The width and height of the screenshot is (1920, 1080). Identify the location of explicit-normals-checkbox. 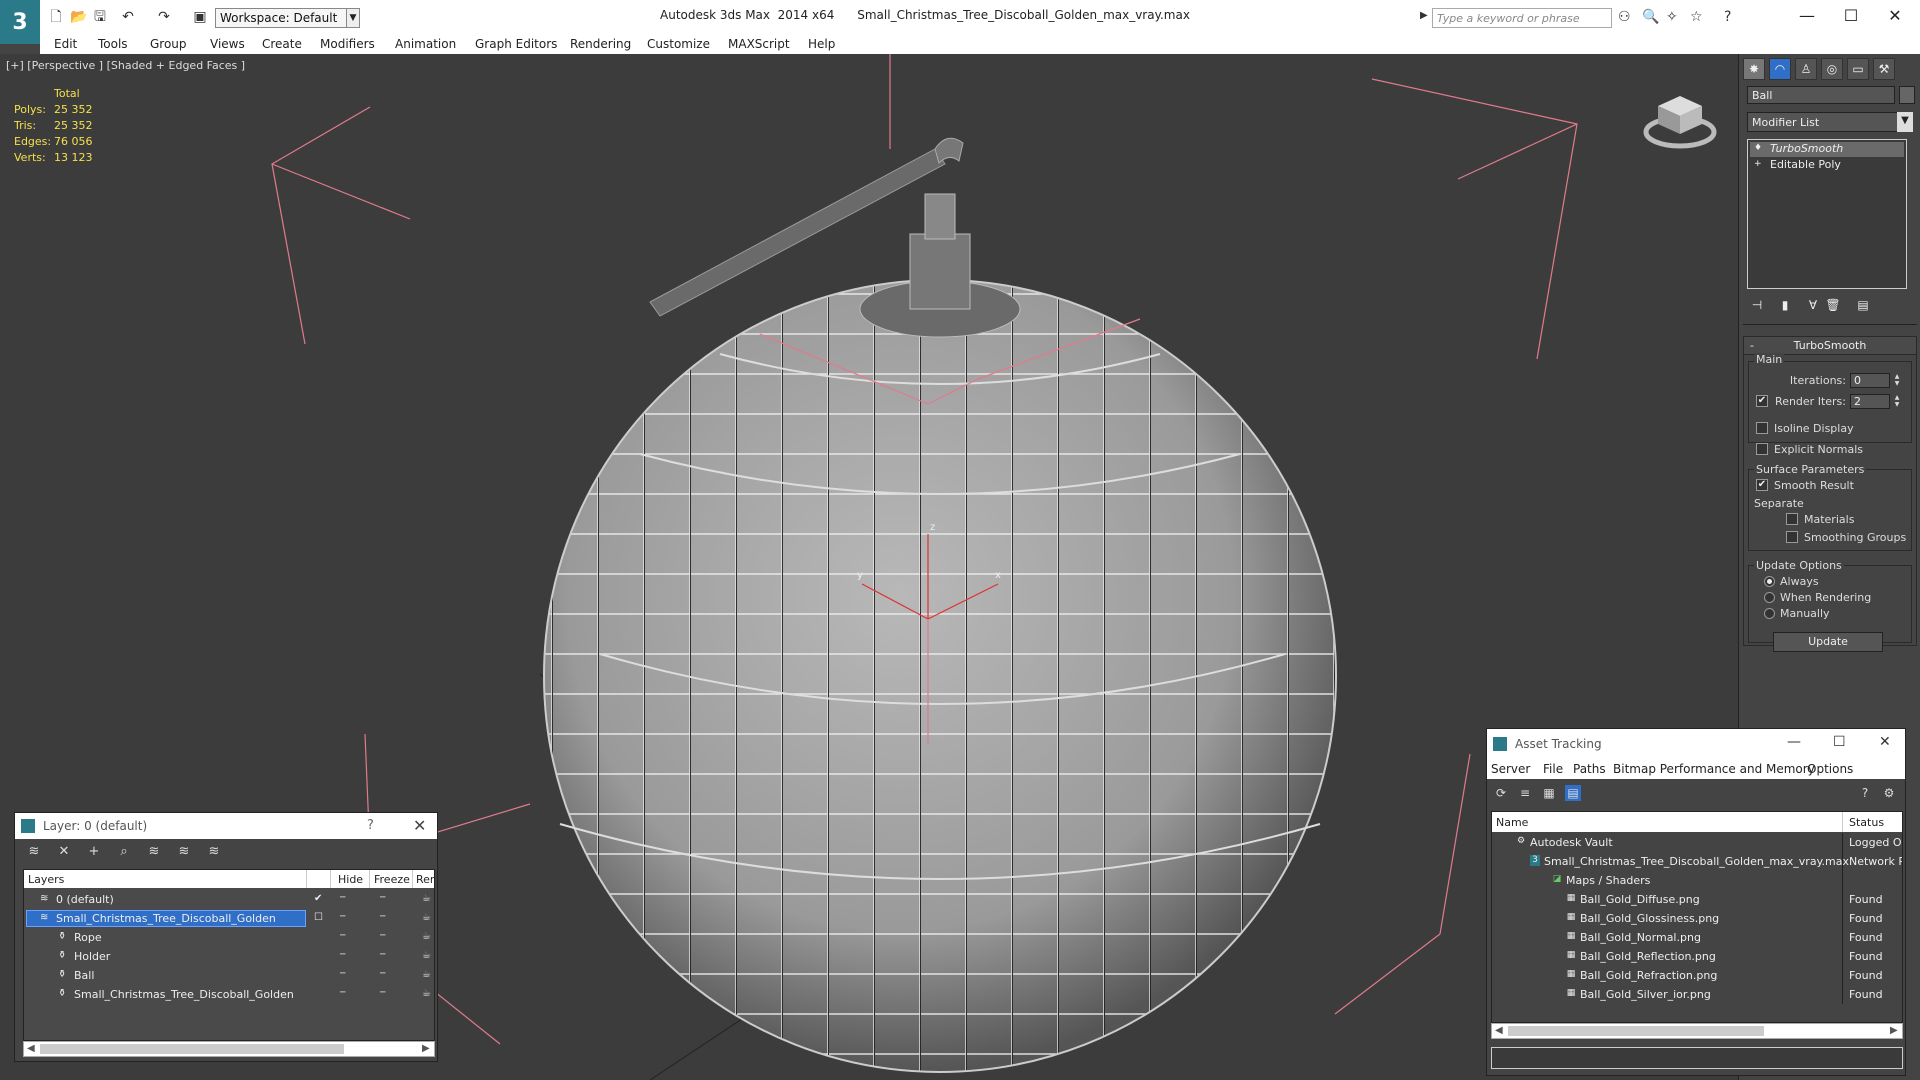
(1762, 449).